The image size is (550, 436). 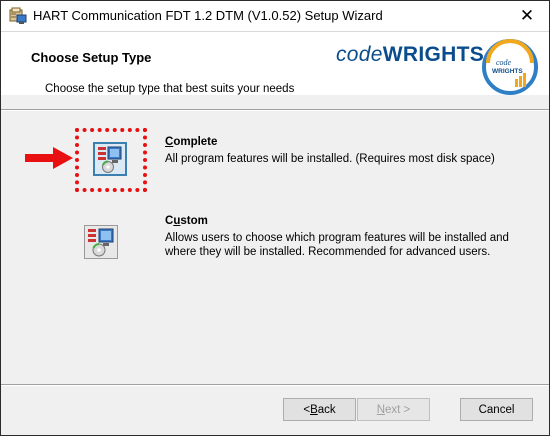 I want to click on red-arrow-icon, so click(x=49, y=158).